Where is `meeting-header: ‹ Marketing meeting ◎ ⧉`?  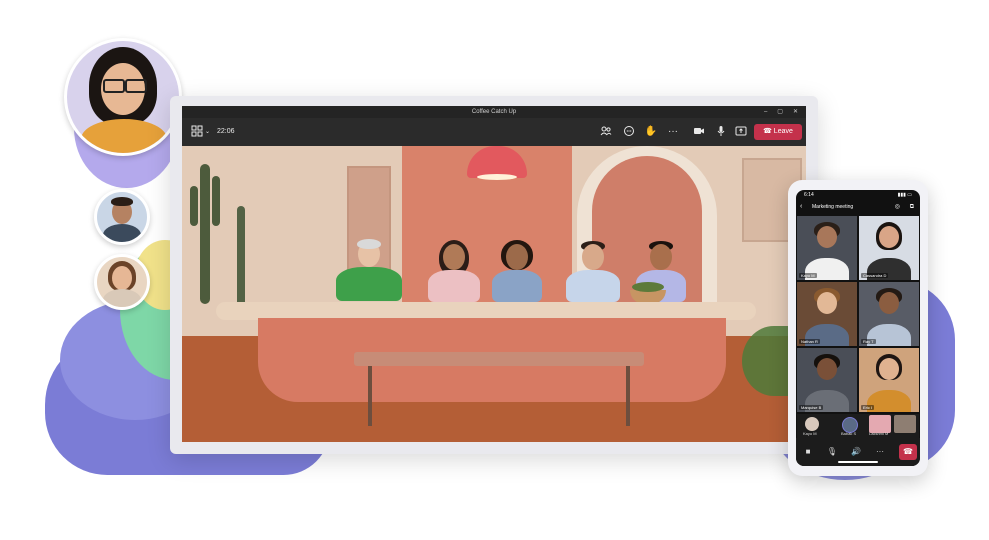
meeting-header: ‹ Marketing meeting ◎ ⧉ is located at coordinates (858, 207).